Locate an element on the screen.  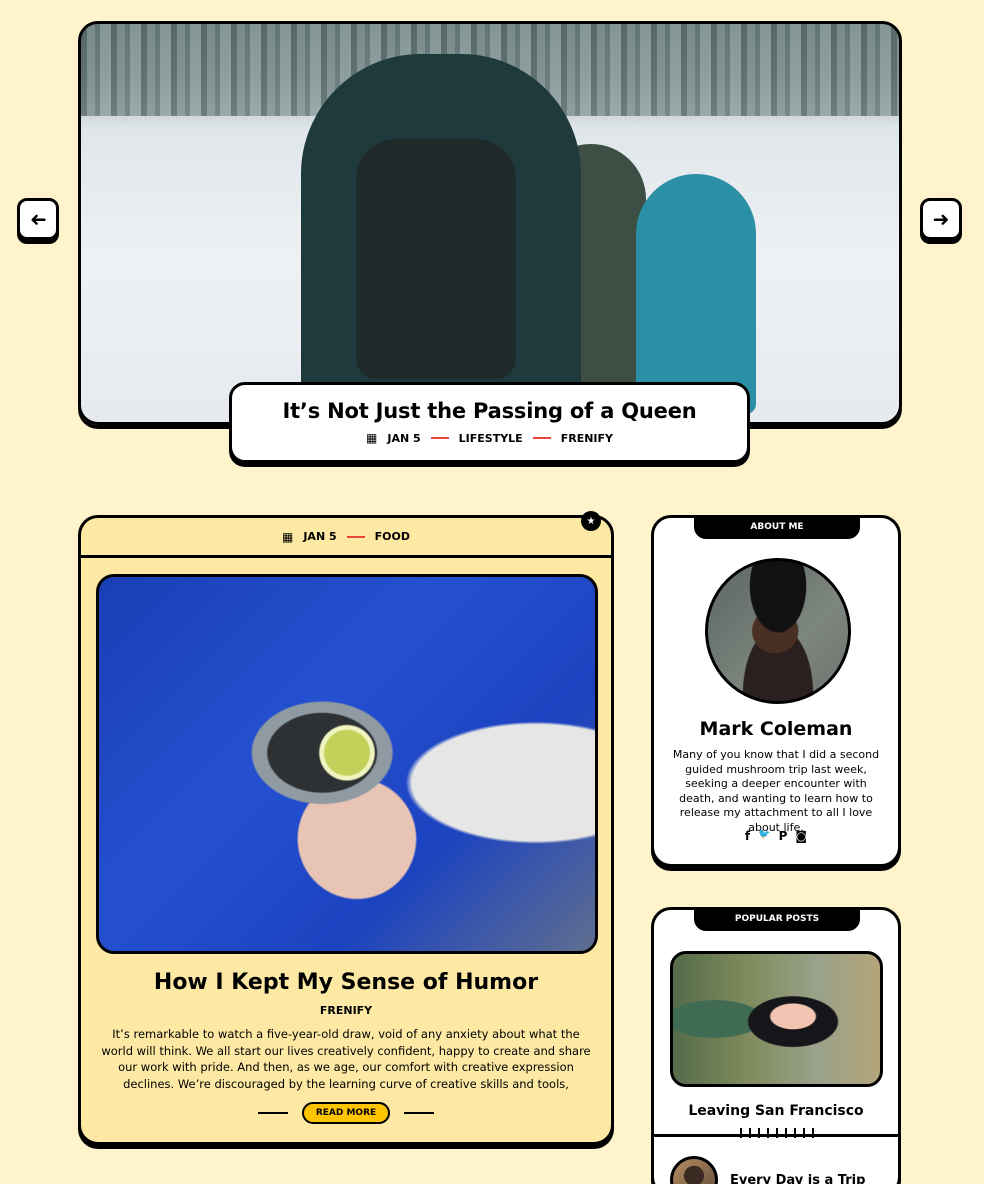
sticky-star-icon: ★ is located at coordinates (591, 521).